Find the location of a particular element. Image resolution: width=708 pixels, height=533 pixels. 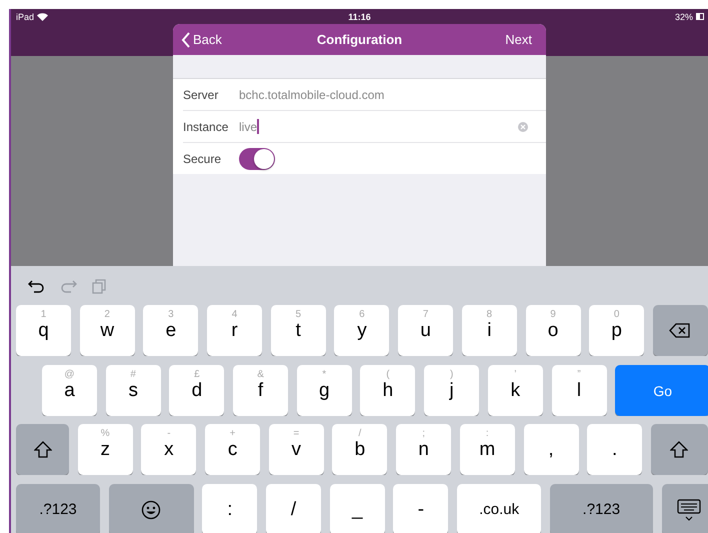

key: , is located at coordinates (551, 449).